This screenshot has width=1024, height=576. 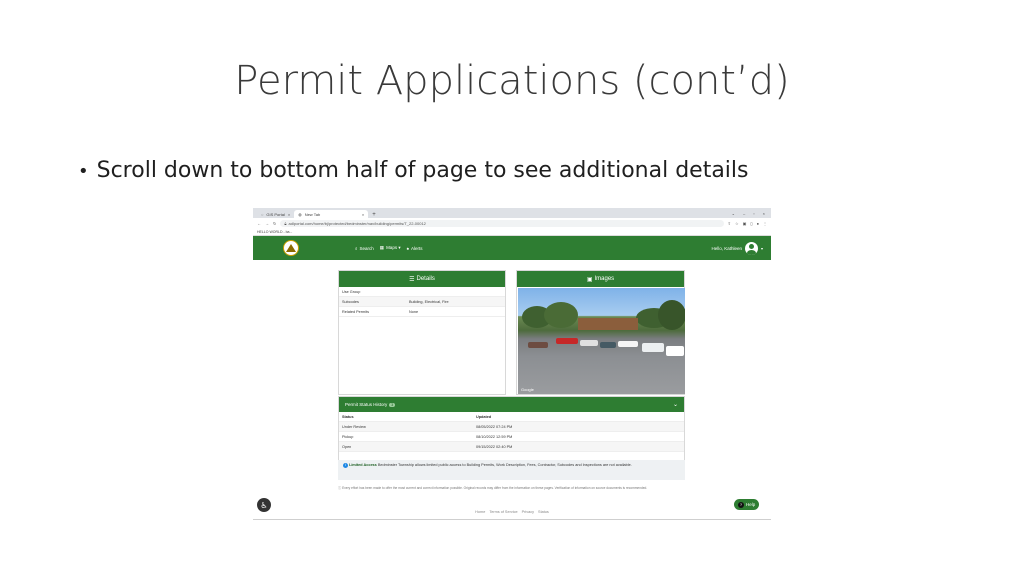 What do you see at coordinates (414, 311) in the screenshot?
I see `details-value: None` at bounding box center [414, 311].